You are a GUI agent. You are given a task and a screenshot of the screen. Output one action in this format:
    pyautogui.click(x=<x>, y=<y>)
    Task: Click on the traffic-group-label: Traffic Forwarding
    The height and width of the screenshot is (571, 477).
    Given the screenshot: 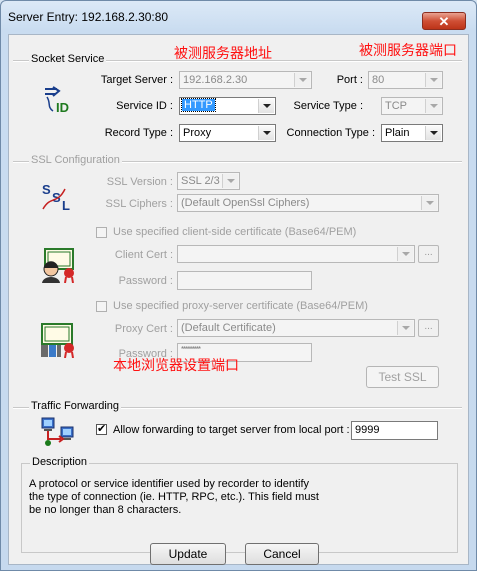 What is the action you would take?
    pyautogui.click(x=75, y=406)
    